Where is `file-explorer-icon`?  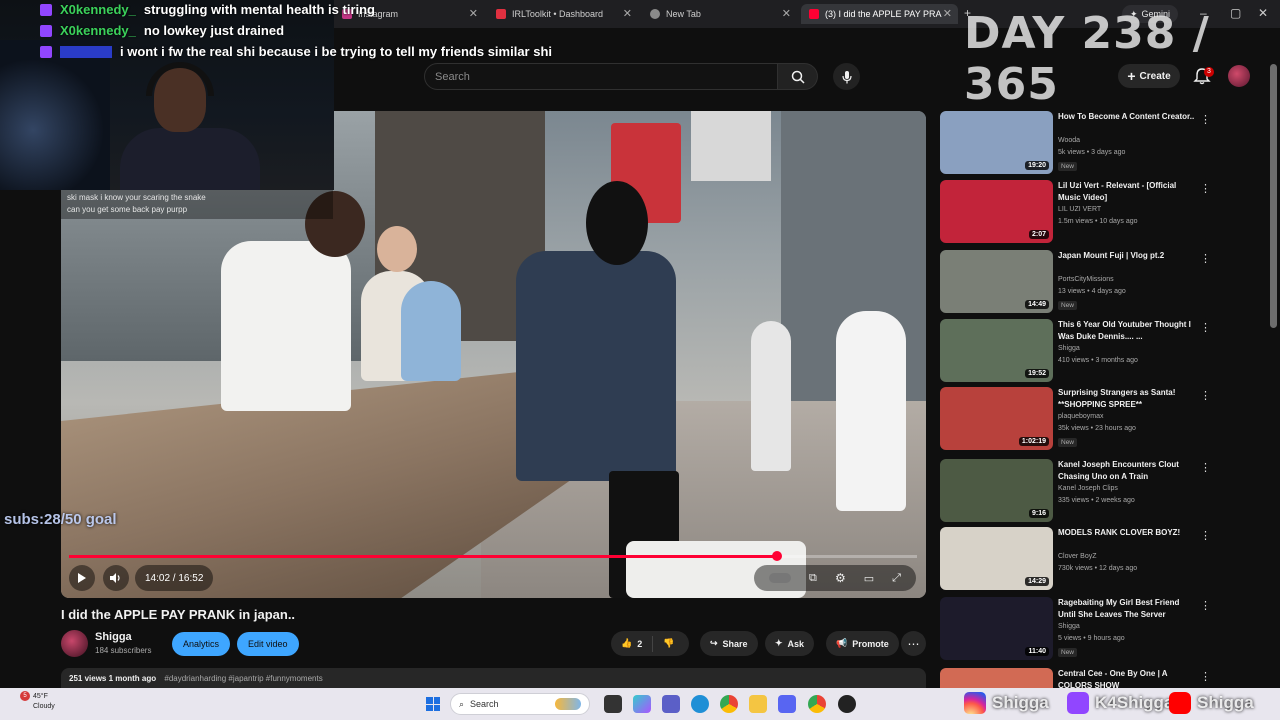 file-explorer-icon is located at coordinates (758, 704).